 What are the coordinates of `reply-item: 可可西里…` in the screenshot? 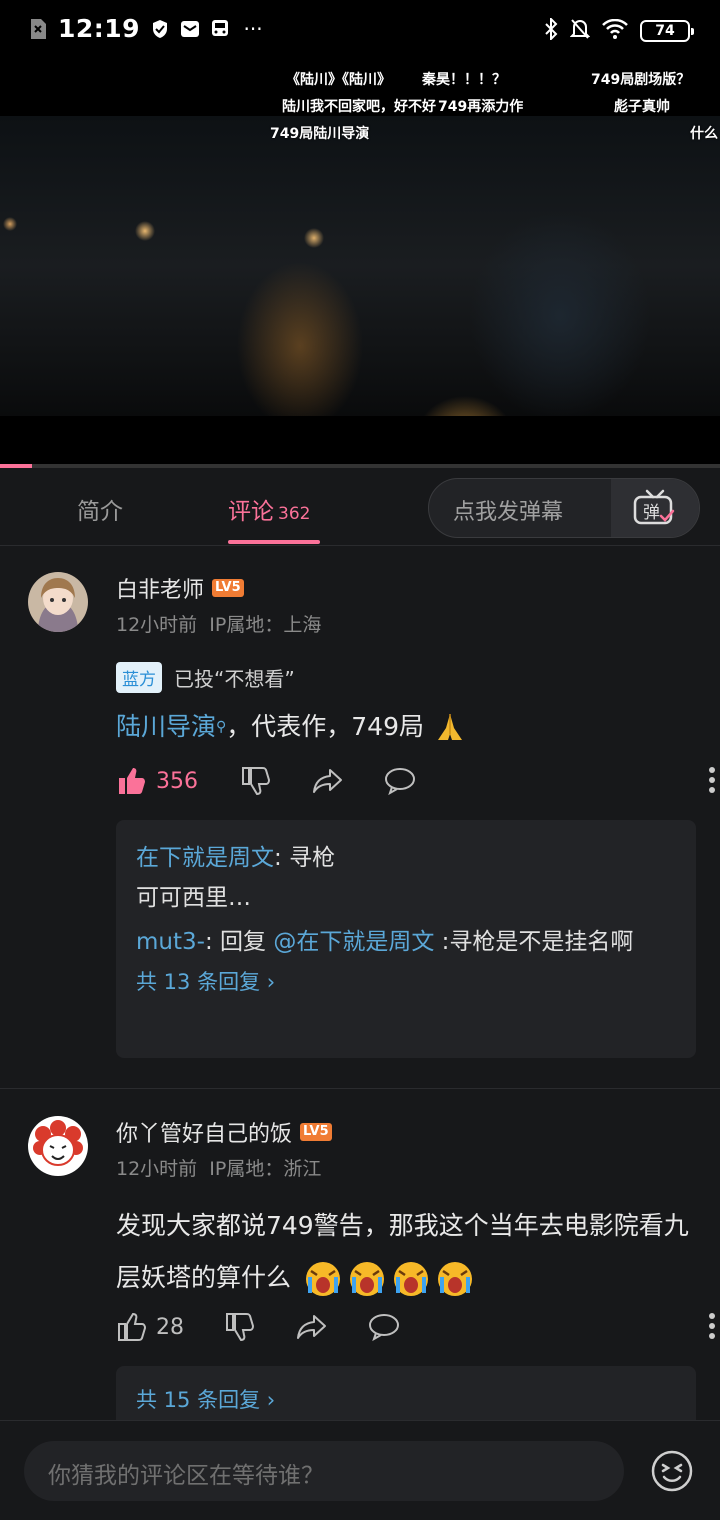 It's located at (406, 898).